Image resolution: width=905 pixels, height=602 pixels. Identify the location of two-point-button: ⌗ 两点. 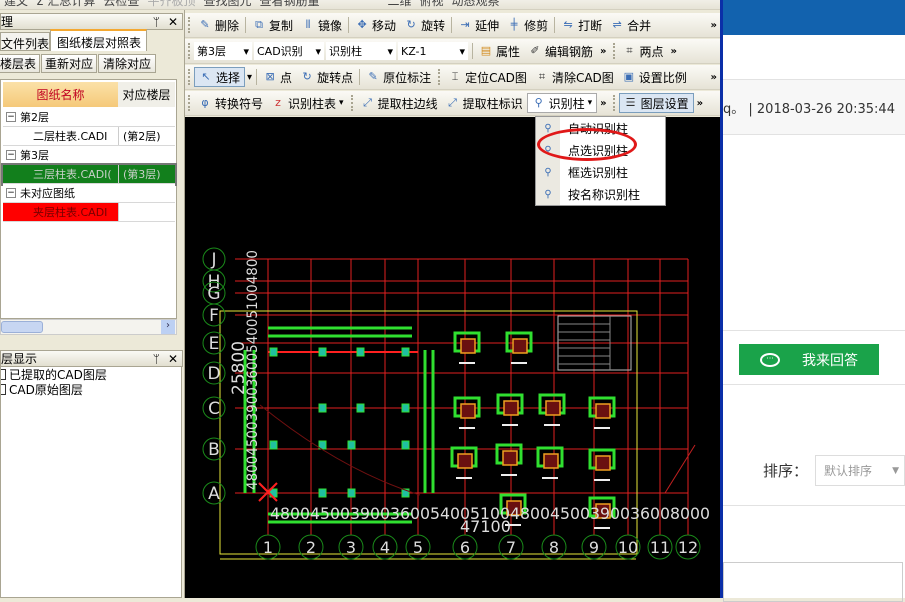
(643, 51).